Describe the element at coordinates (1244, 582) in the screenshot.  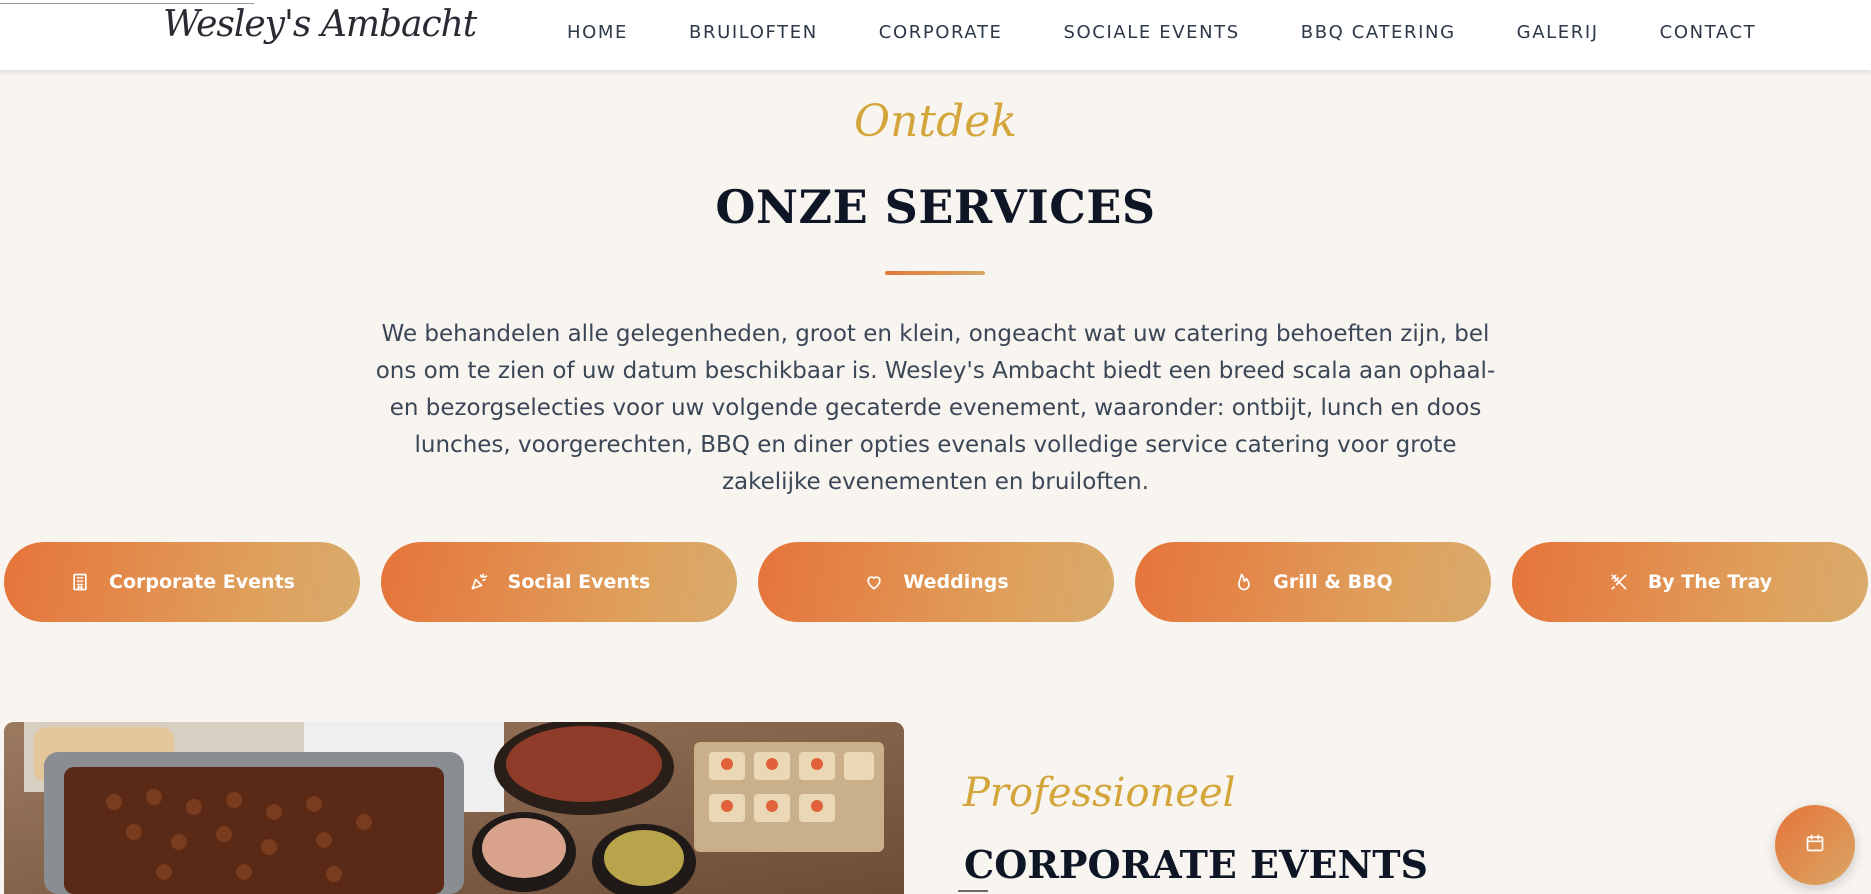
I see `flame-icon` at that location.